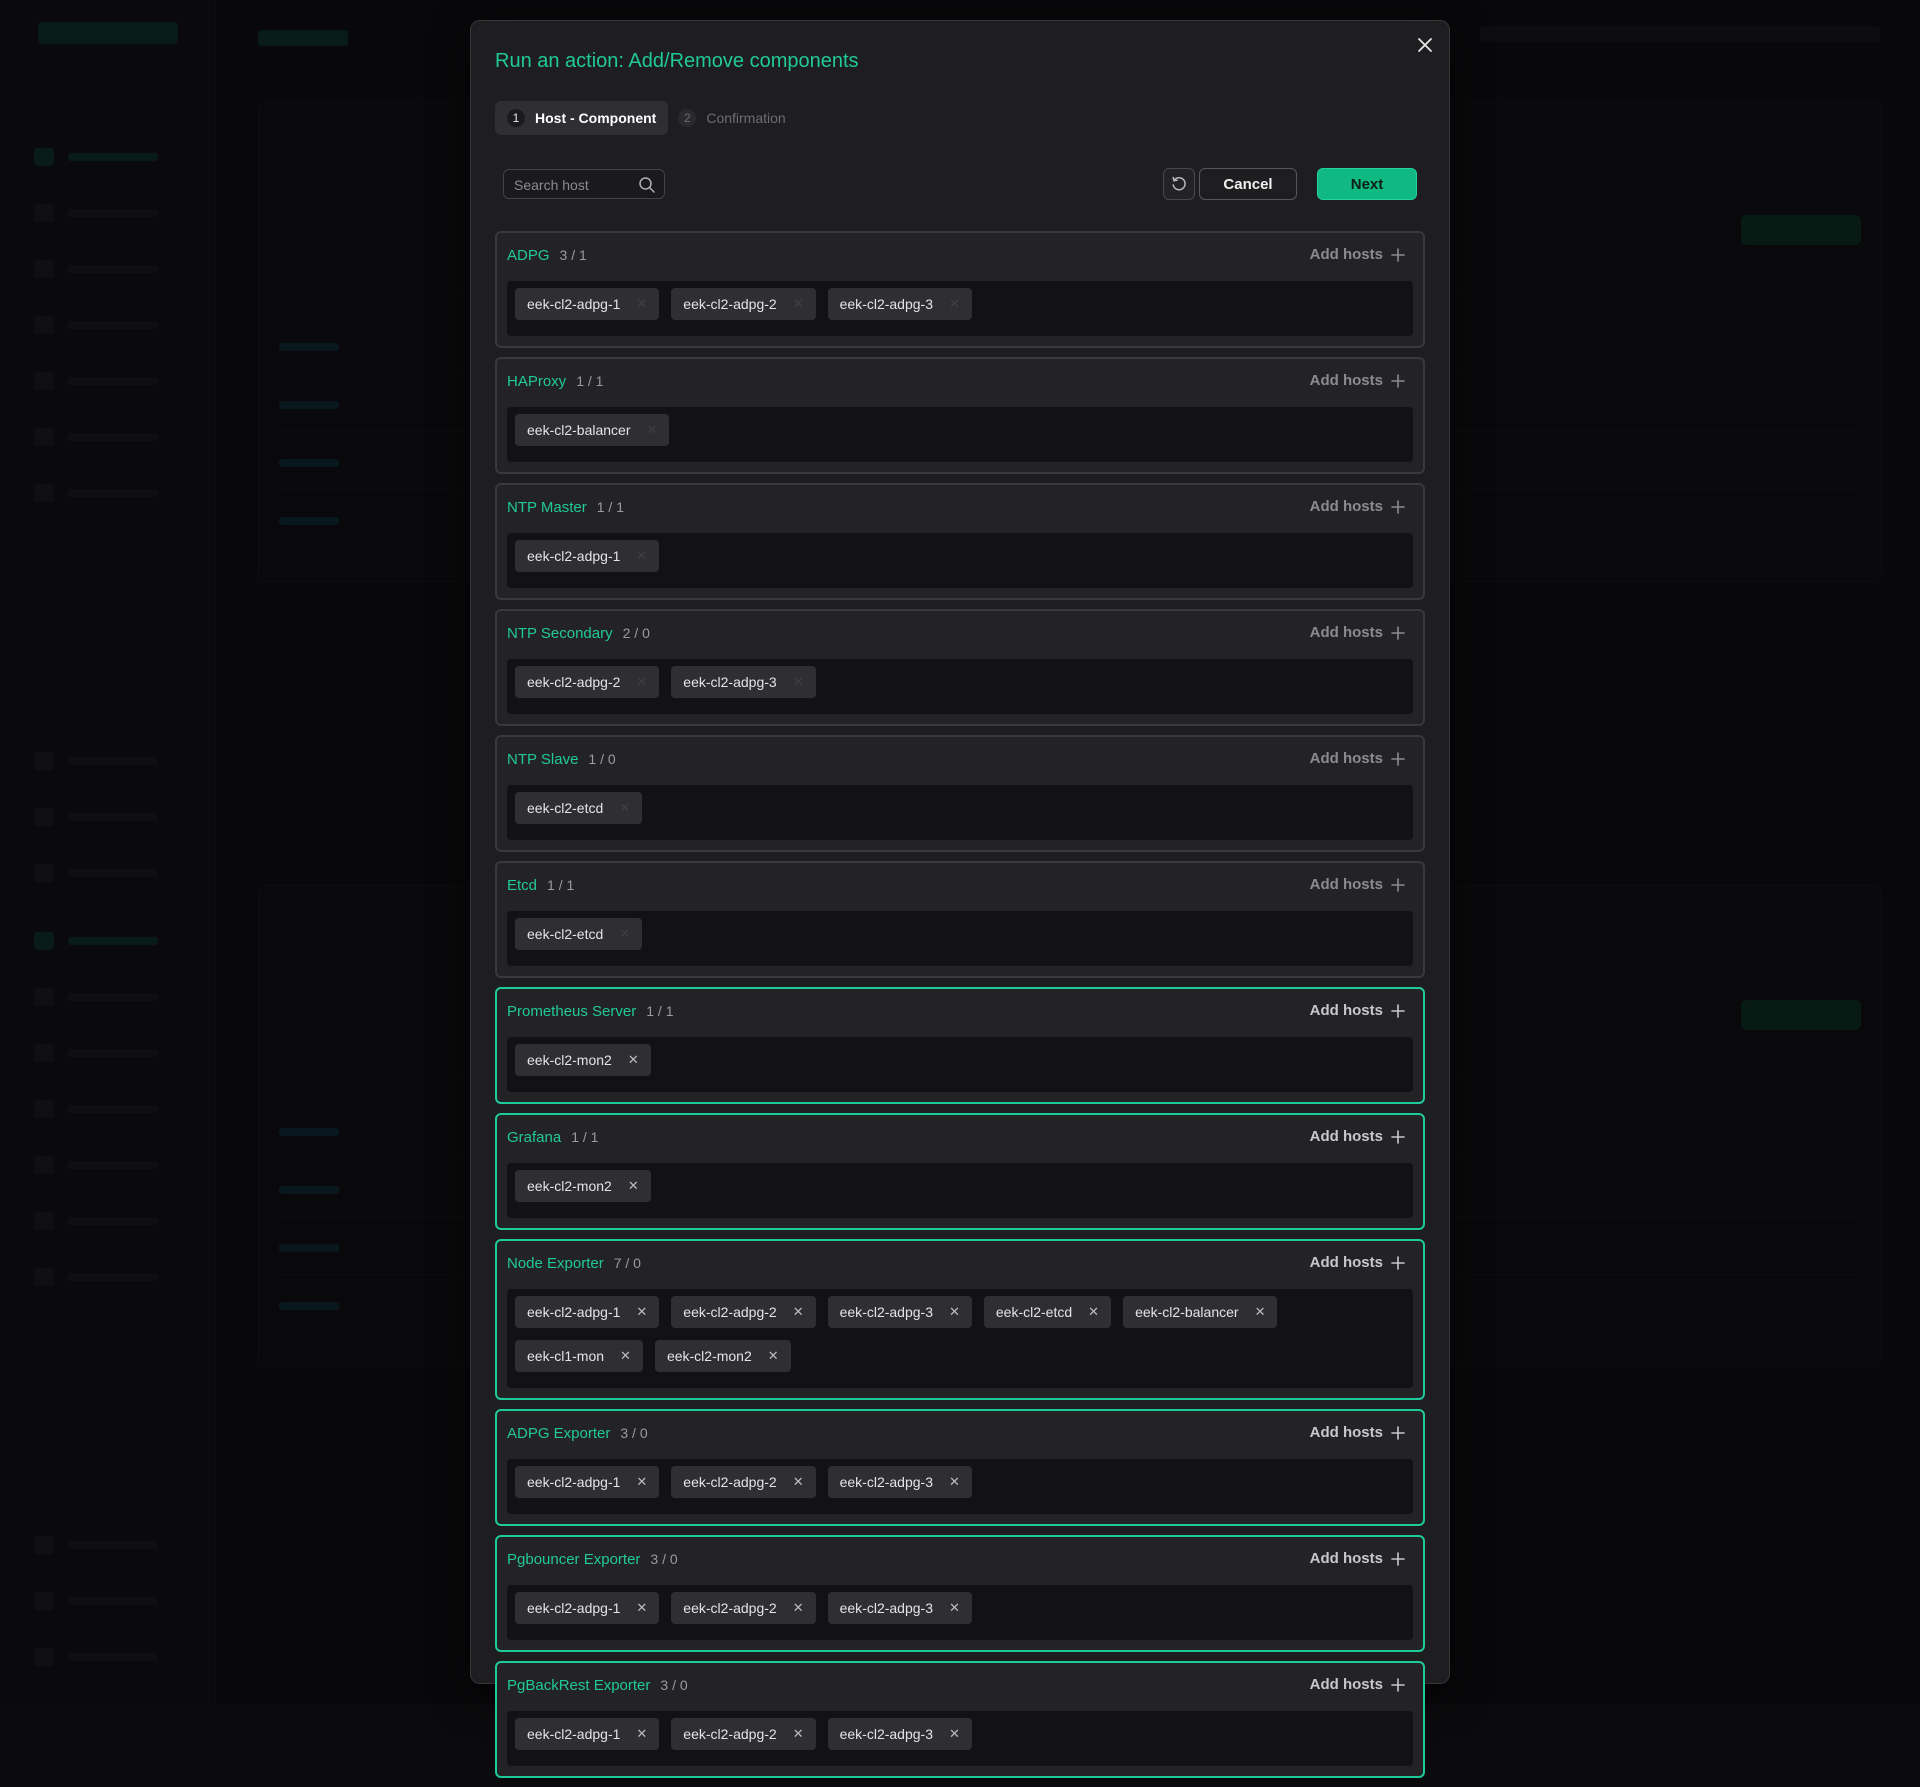 The height and width of the screenshot is (1787, 1920). I want to click on component-name-label: HAProxy, so click(537, 381).